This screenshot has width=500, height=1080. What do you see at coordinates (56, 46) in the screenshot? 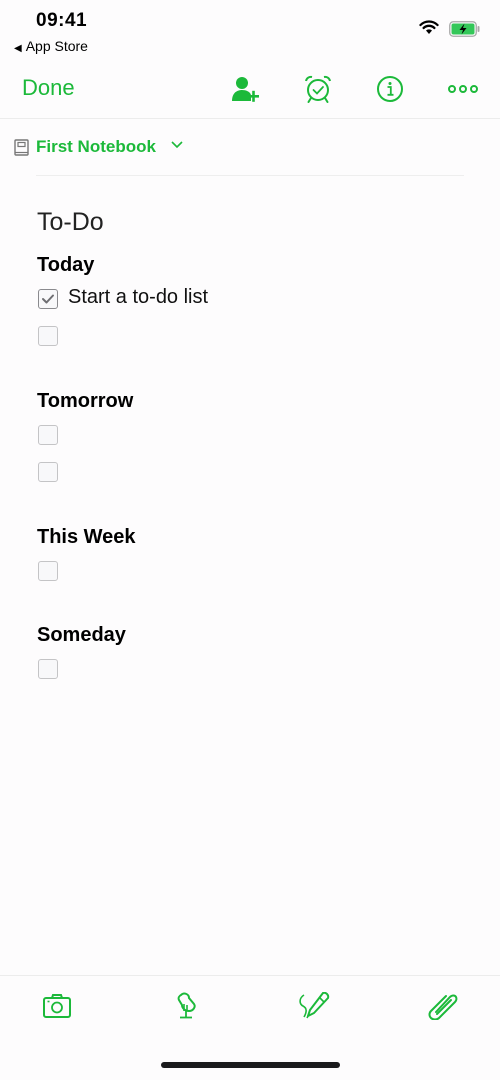
I see `back-app-label: App Store` at bounding box center [56, 46].